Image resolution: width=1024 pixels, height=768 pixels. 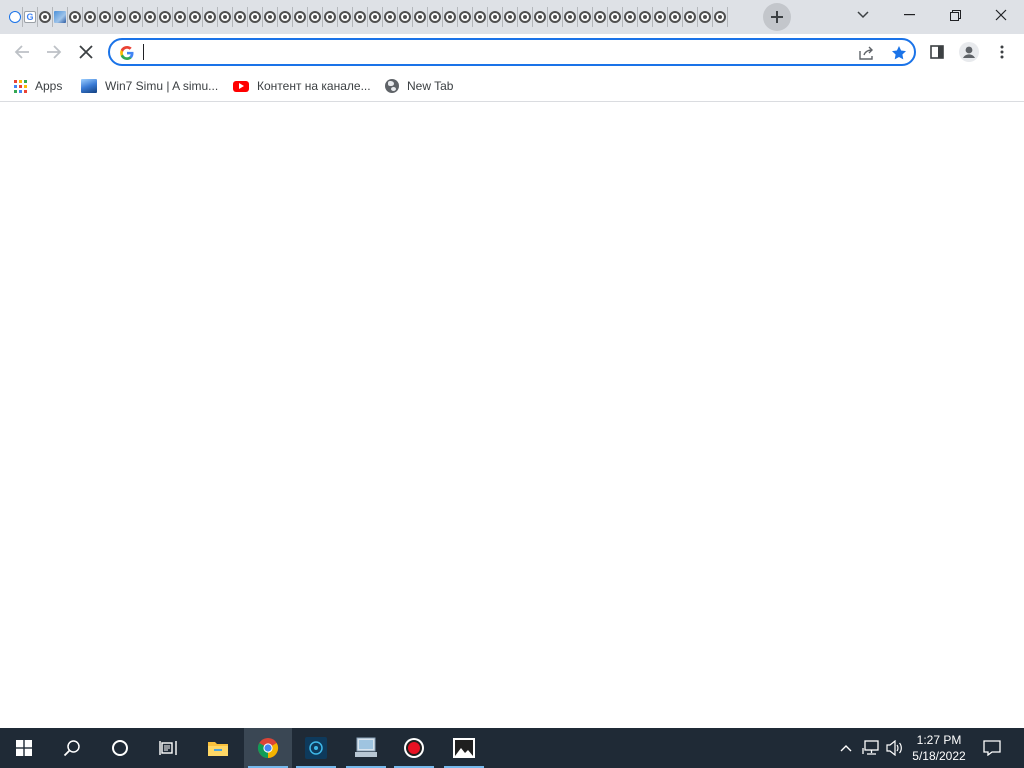 I want to click on share-button, so click(x=867, y=53).